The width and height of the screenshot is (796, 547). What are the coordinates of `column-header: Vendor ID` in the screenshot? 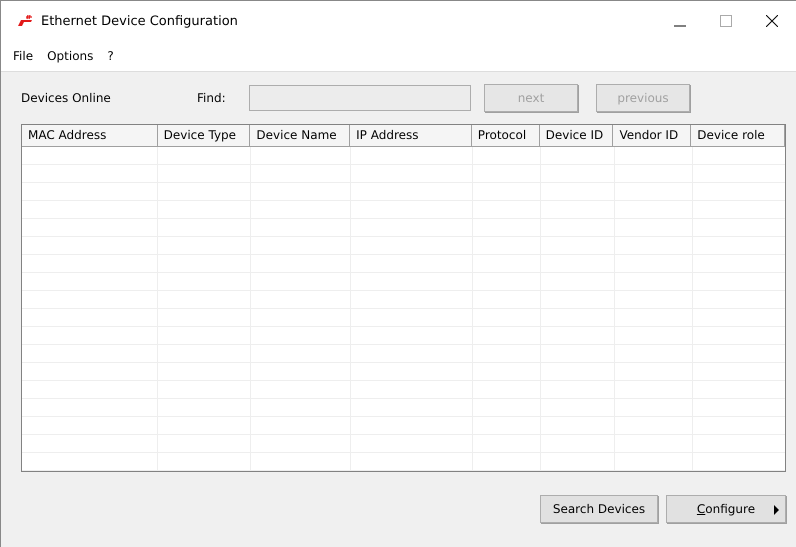 It's located at (652, 136).